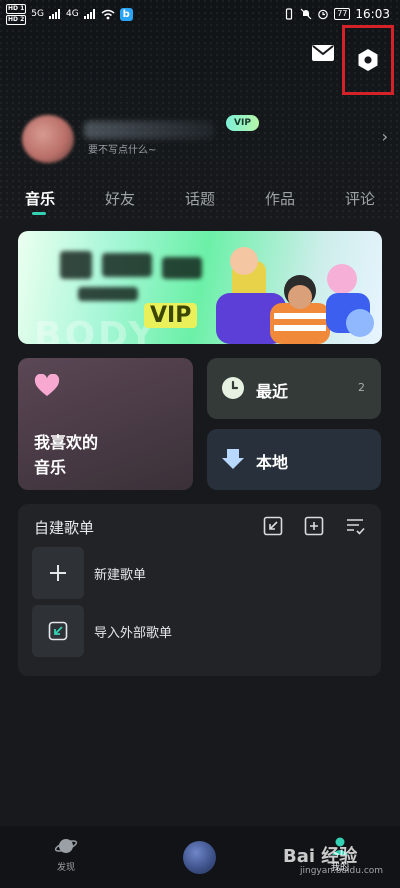  What do you see at coordinates (108, 14) in the screenshot?
I see `wifi-icon` at bounding box center [108, 14].